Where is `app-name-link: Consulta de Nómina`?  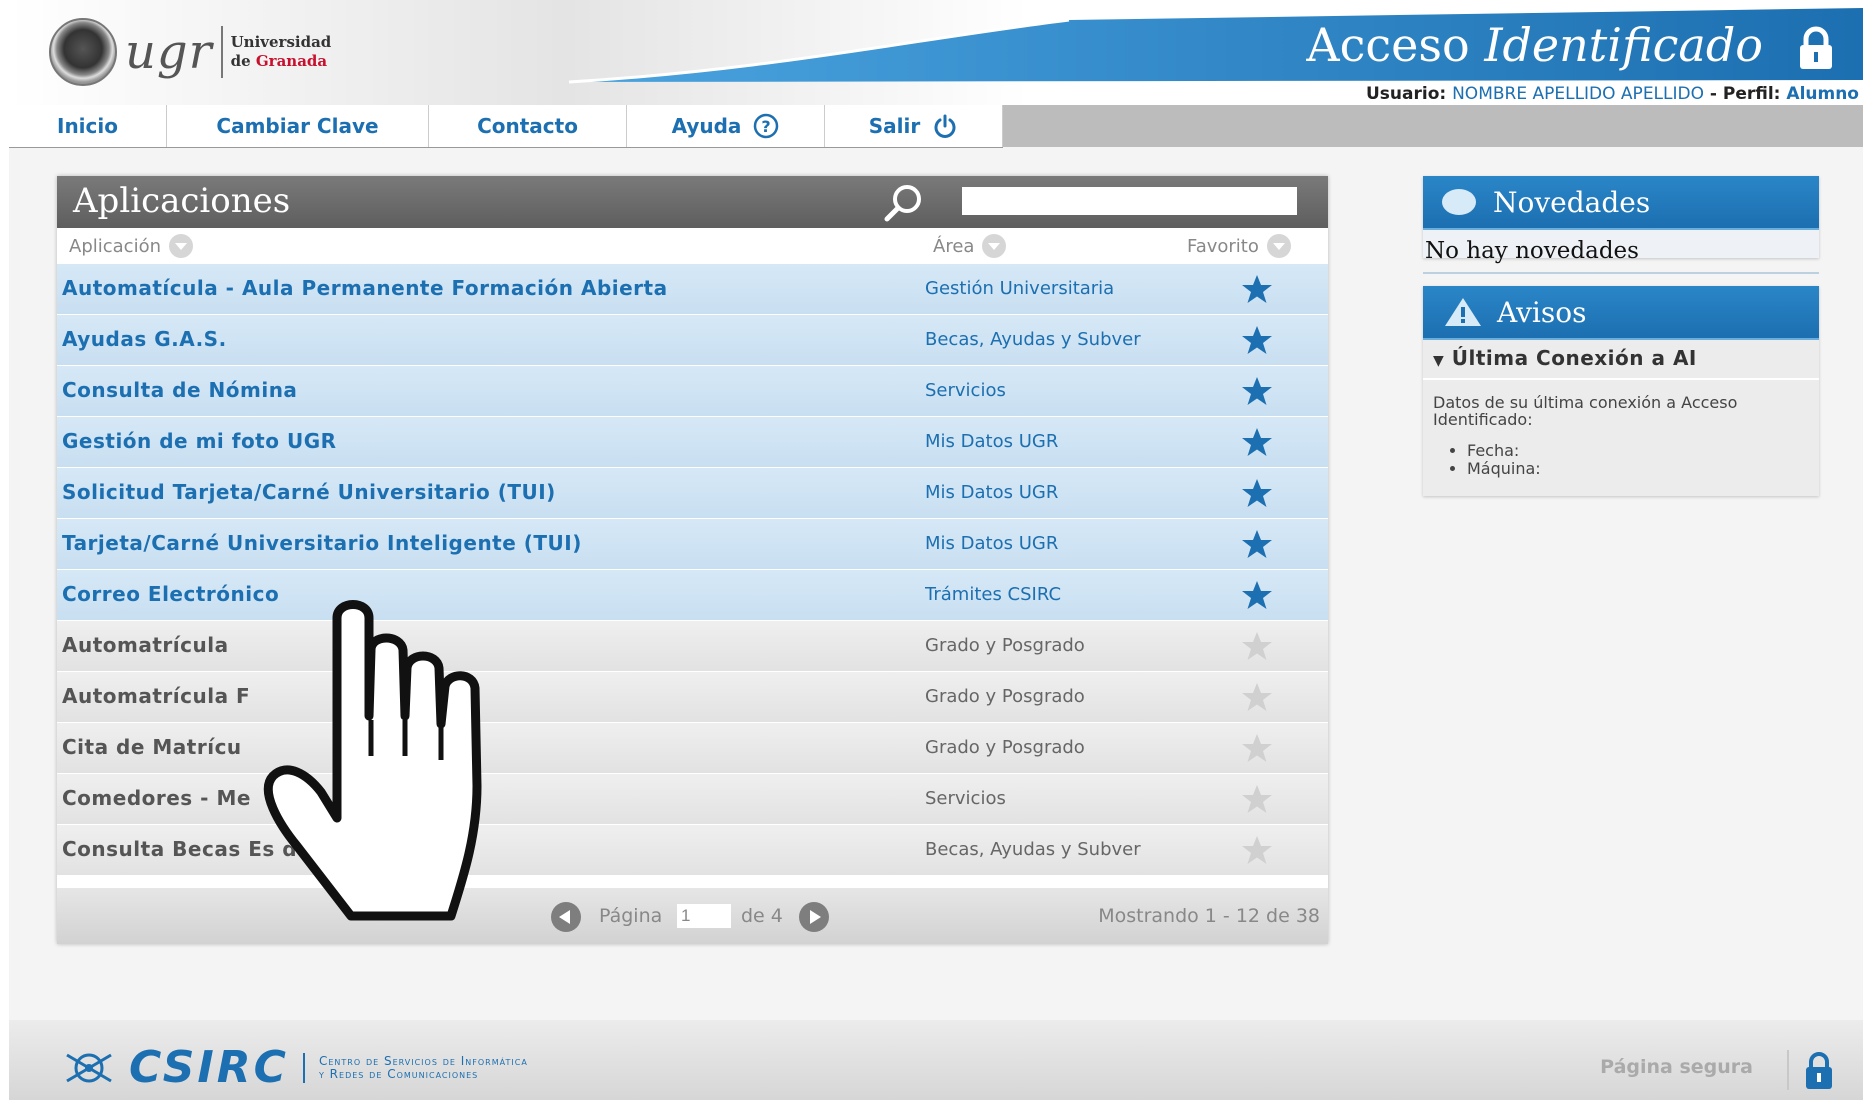 app-name-link: Consulta de Nómina is located at coordinates (179, 390).